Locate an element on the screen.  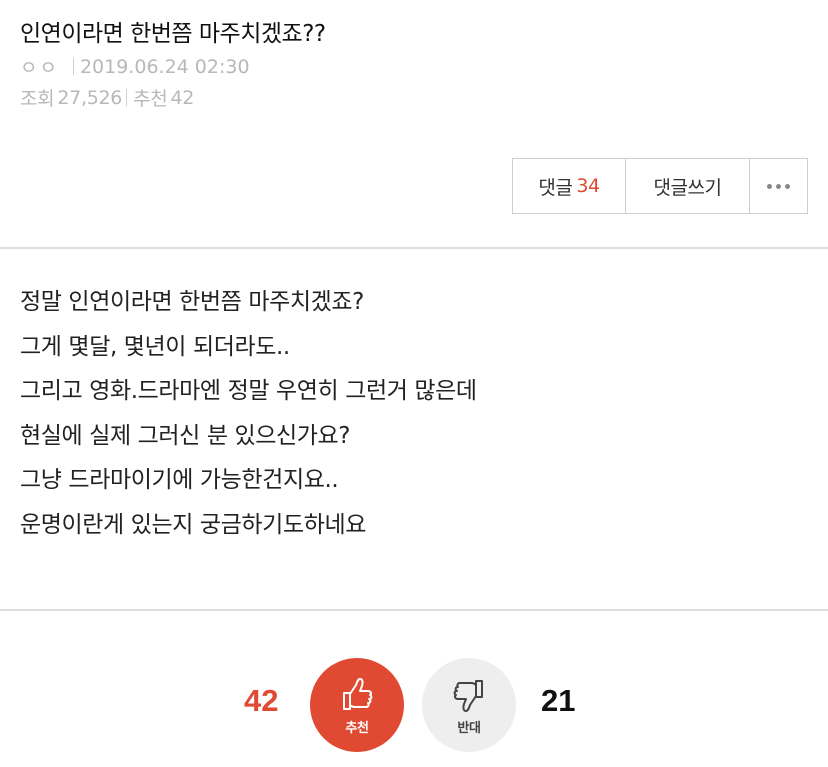
body-line: 정말 인연이라면 한번쯤 마주치겠죠? is located at coordinates (192, 302).